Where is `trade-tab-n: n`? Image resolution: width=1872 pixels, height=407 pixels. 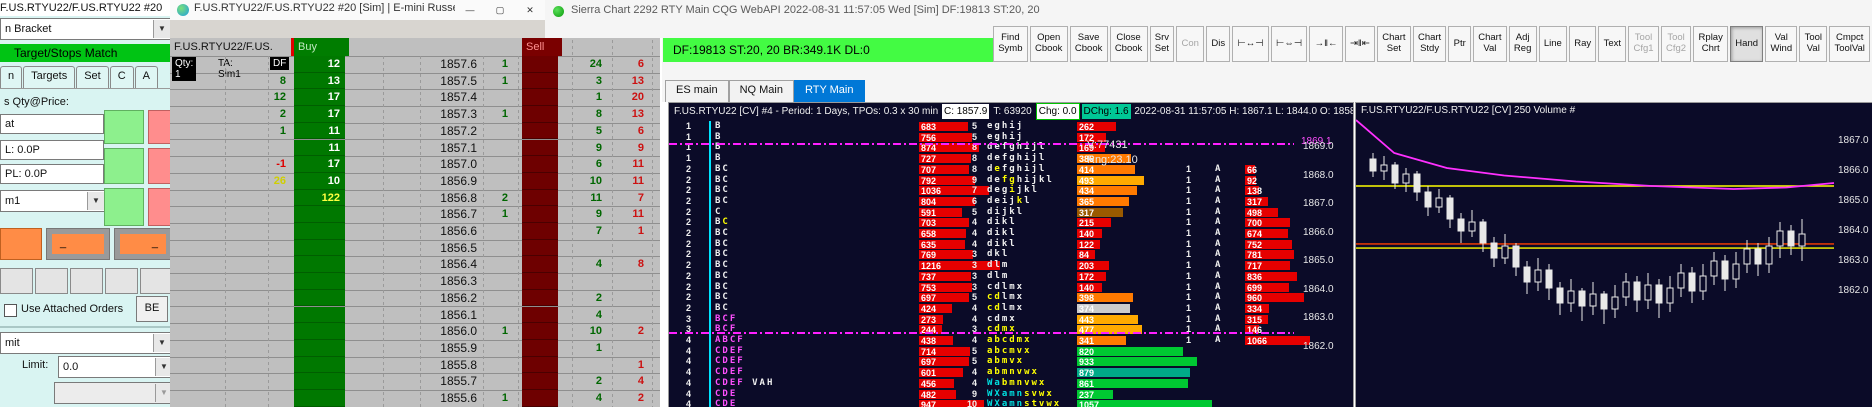
trade-tab-n: n is located at coordinates (11, 77).